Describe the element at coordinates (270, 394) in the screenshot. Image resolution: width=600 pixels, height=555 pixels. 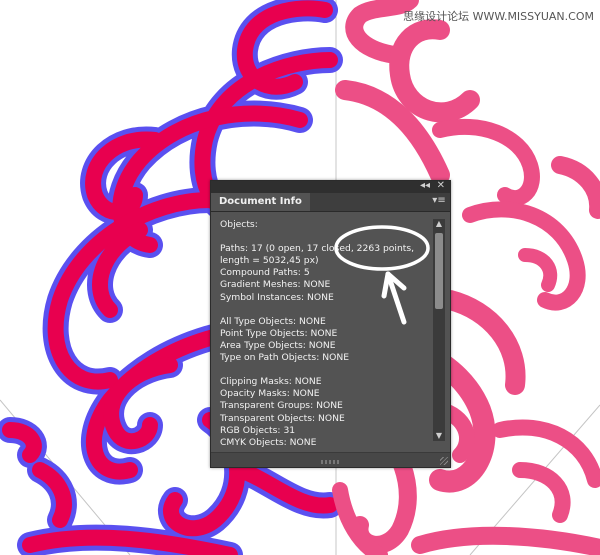
I see `info-line: Opacity Masks: NONE` at that location.